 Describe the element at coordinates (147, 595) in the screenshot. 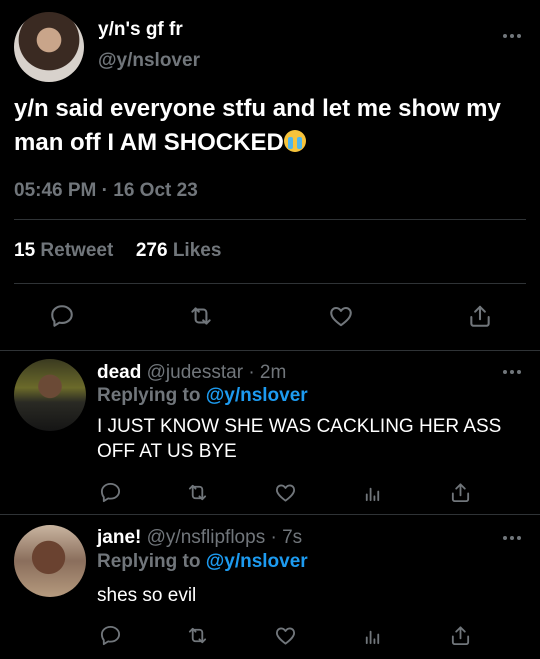

I see `reply-text: shes so evil` at that location.